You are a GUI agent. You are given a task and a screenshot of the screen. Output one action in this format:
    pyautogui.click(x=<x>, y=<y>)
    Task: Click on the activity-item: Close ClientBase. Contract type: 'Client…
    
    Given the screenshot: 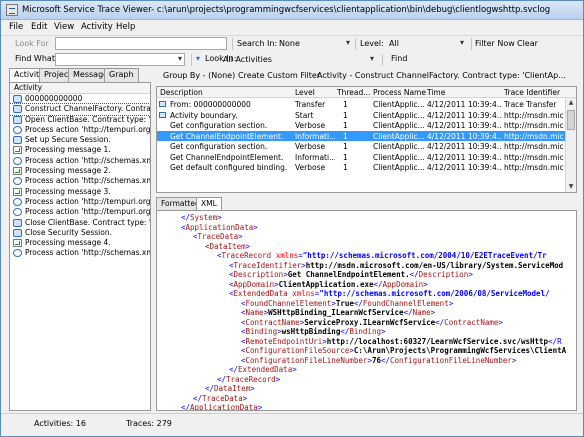 What is the action you would take?
    pyautogui.click(x=80, y=223)
    